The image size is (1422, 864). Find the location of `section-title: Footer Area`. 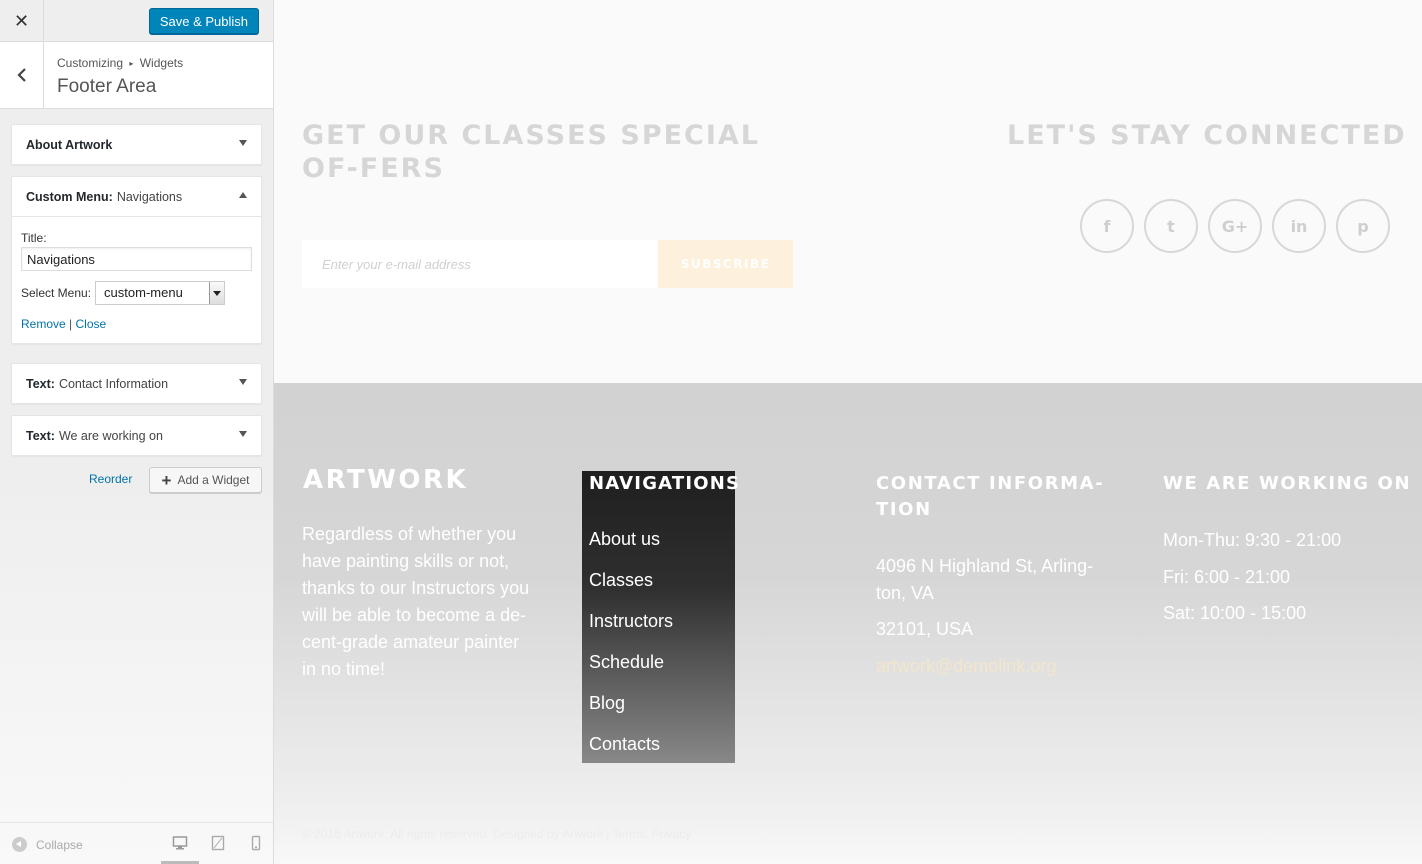

section-title: Footer Area is located at coordinates (107, 86).